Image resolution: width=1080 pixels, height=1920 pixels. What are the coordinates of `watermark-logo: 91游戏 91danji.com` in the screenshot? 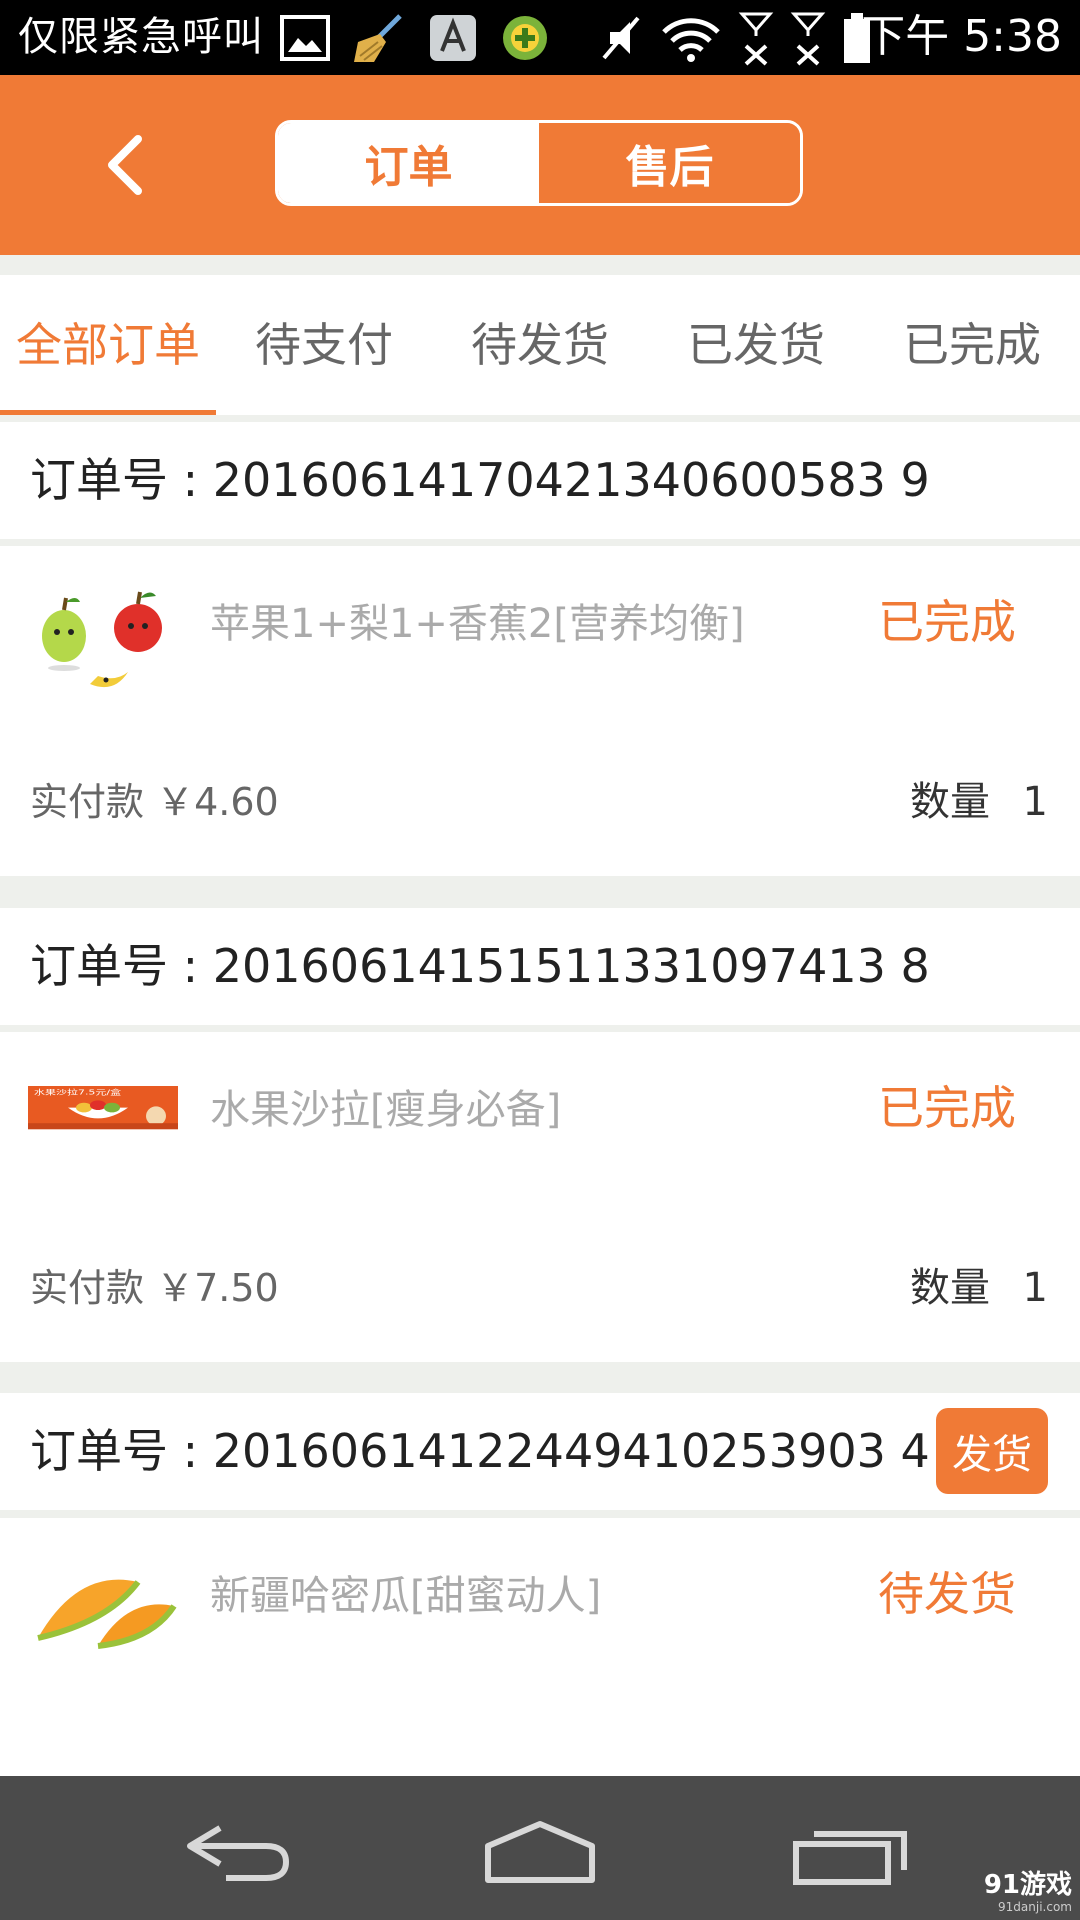 It's located at (1012, 1892).